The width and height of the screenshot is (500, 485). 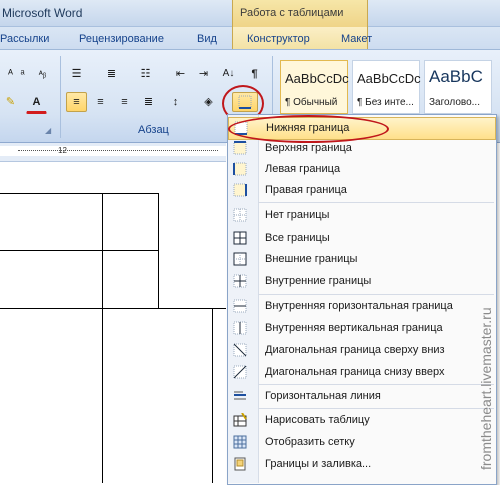 What do you see at coordinates (240, 148) in the screenshot?
I see `top-border-icon` at bounding box center [240, 148].